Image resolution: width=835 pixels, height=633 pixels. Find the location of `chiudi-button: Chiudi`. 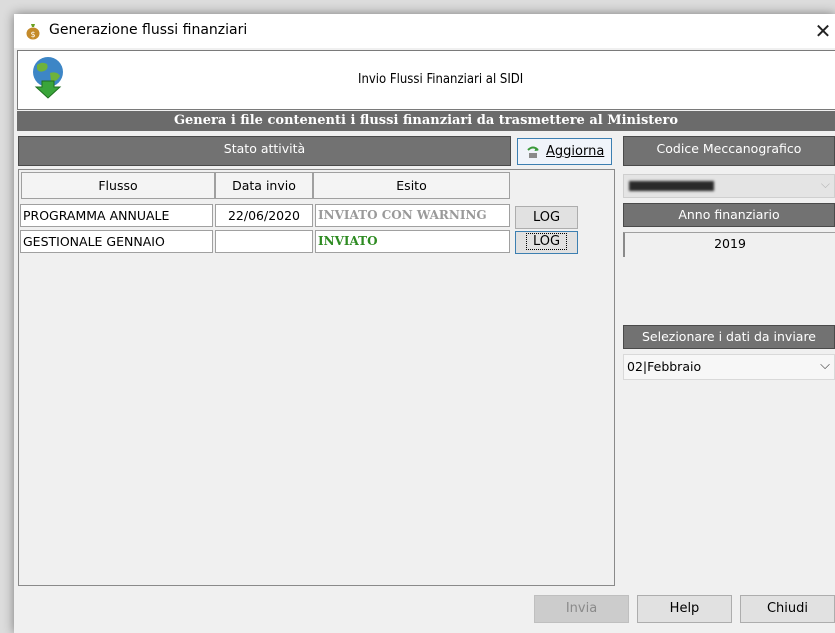

chiudi-button: Chiudi is located at coordinates (787, 609).